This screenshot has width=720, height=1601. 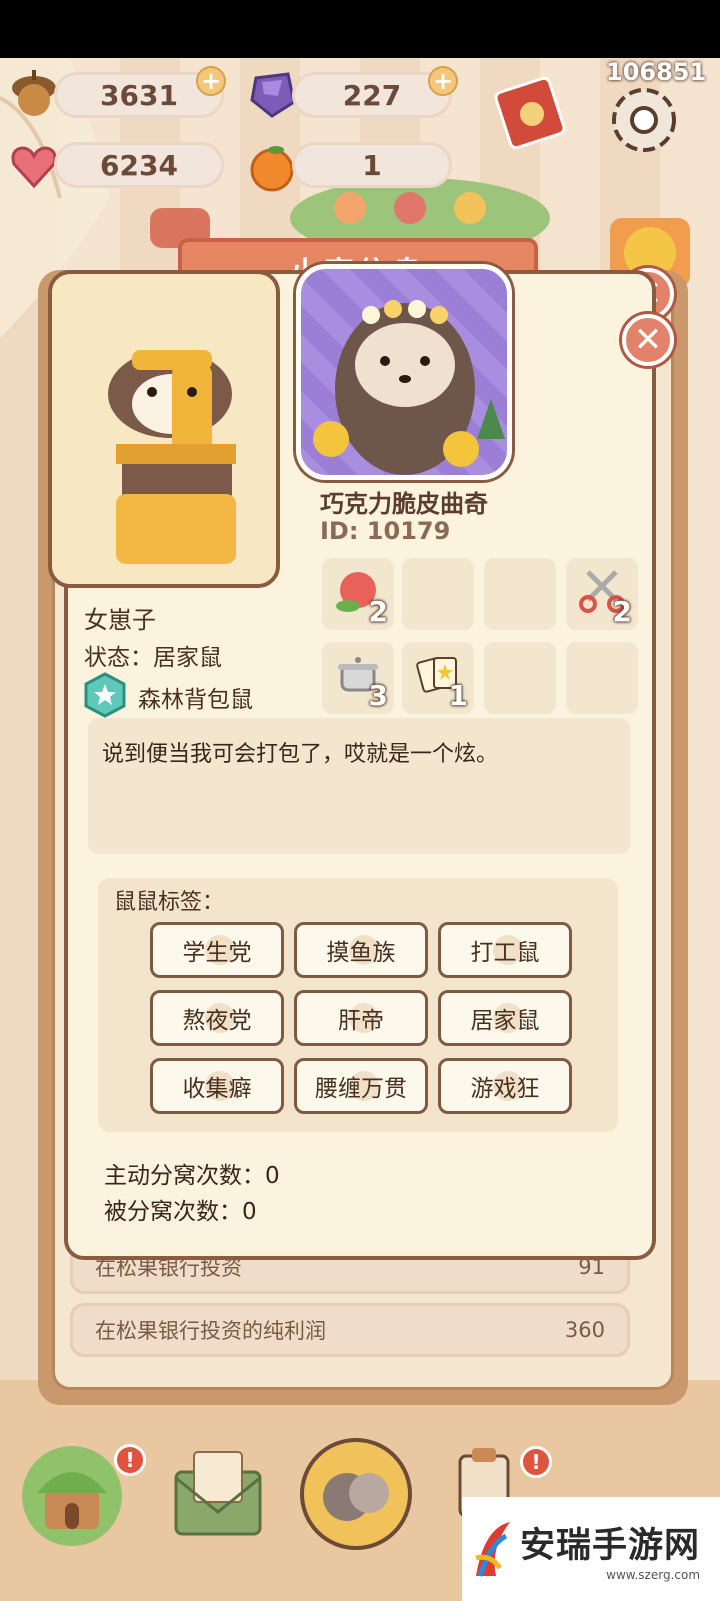 I want to click on mouse-name: 女崽子, so click(x=120, y=620).